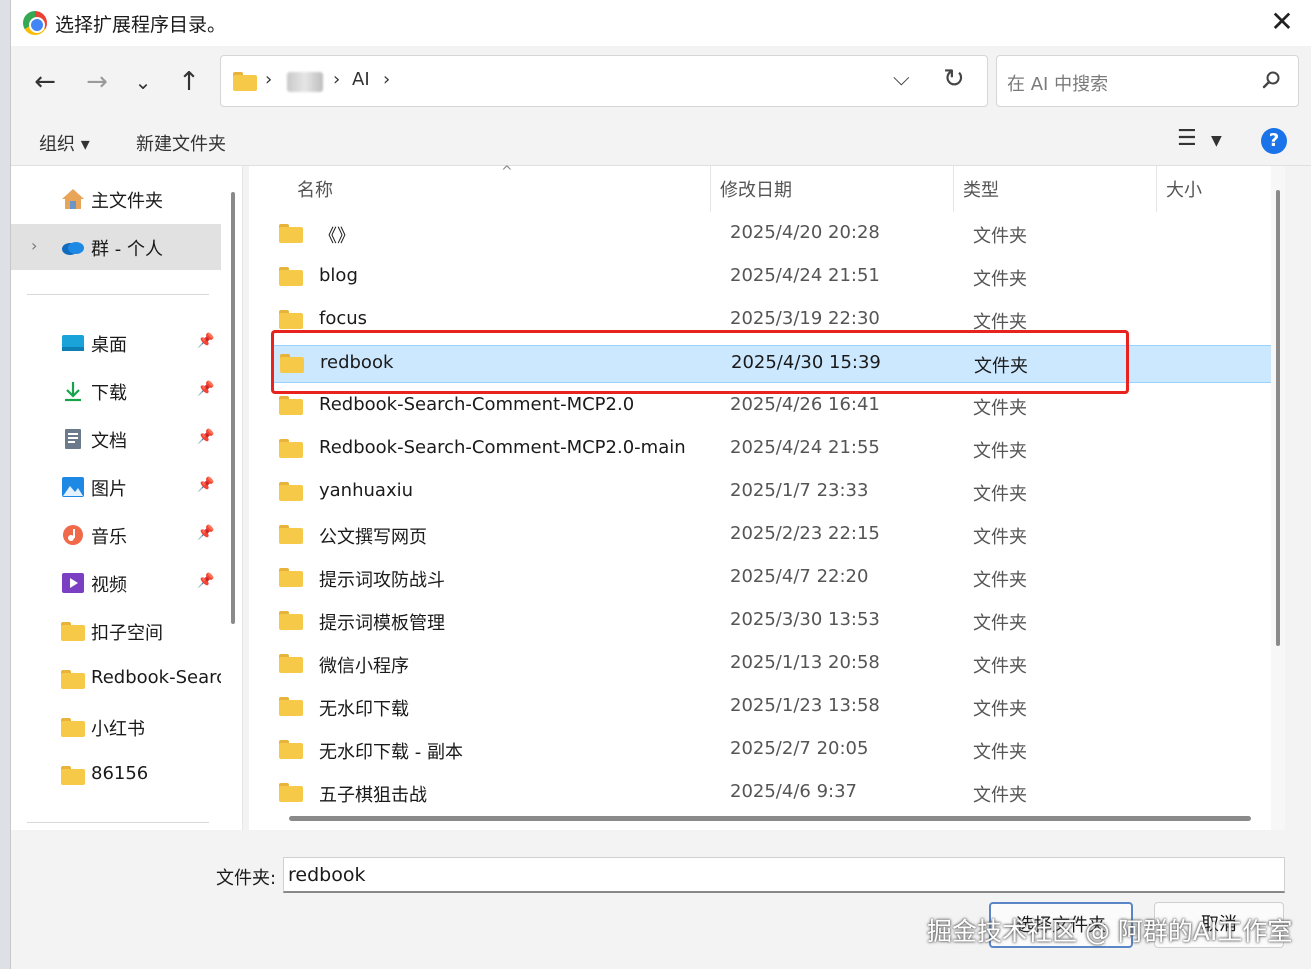 The width and height of the screenshot is (1311, 969). I want to click on file-row: 无水印下载 - 副本 2025/2/7 20:05 文件夹, so click(779, 751).